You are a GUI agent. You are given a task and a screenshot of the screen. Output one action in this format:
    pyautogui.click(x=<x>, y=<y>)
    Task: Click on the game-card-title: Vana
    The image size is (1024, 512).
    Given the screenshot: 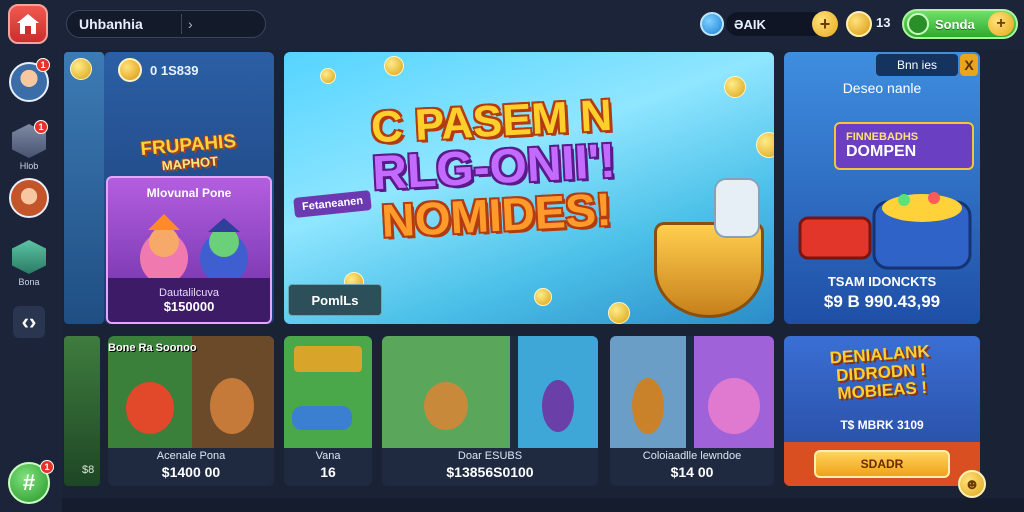 What is the action you would take?
    pyautogui.click(x=328, y=456)
    